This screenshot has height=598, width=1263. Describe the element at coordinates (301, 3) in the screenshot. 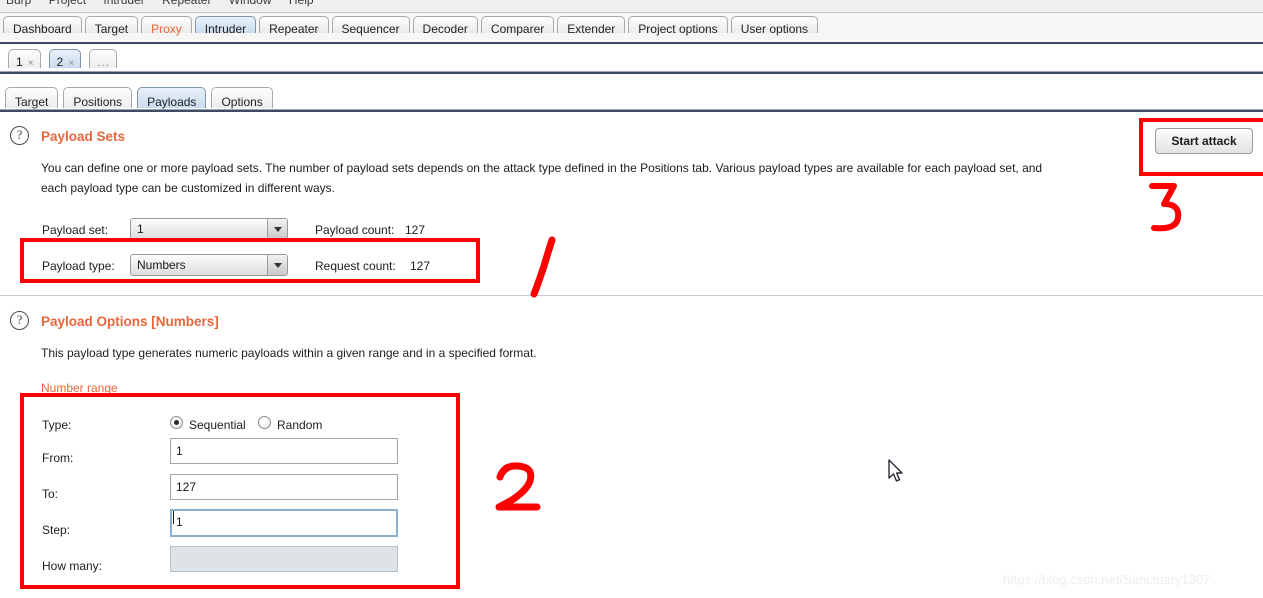

I see `menu-item-help: Help` at that location.